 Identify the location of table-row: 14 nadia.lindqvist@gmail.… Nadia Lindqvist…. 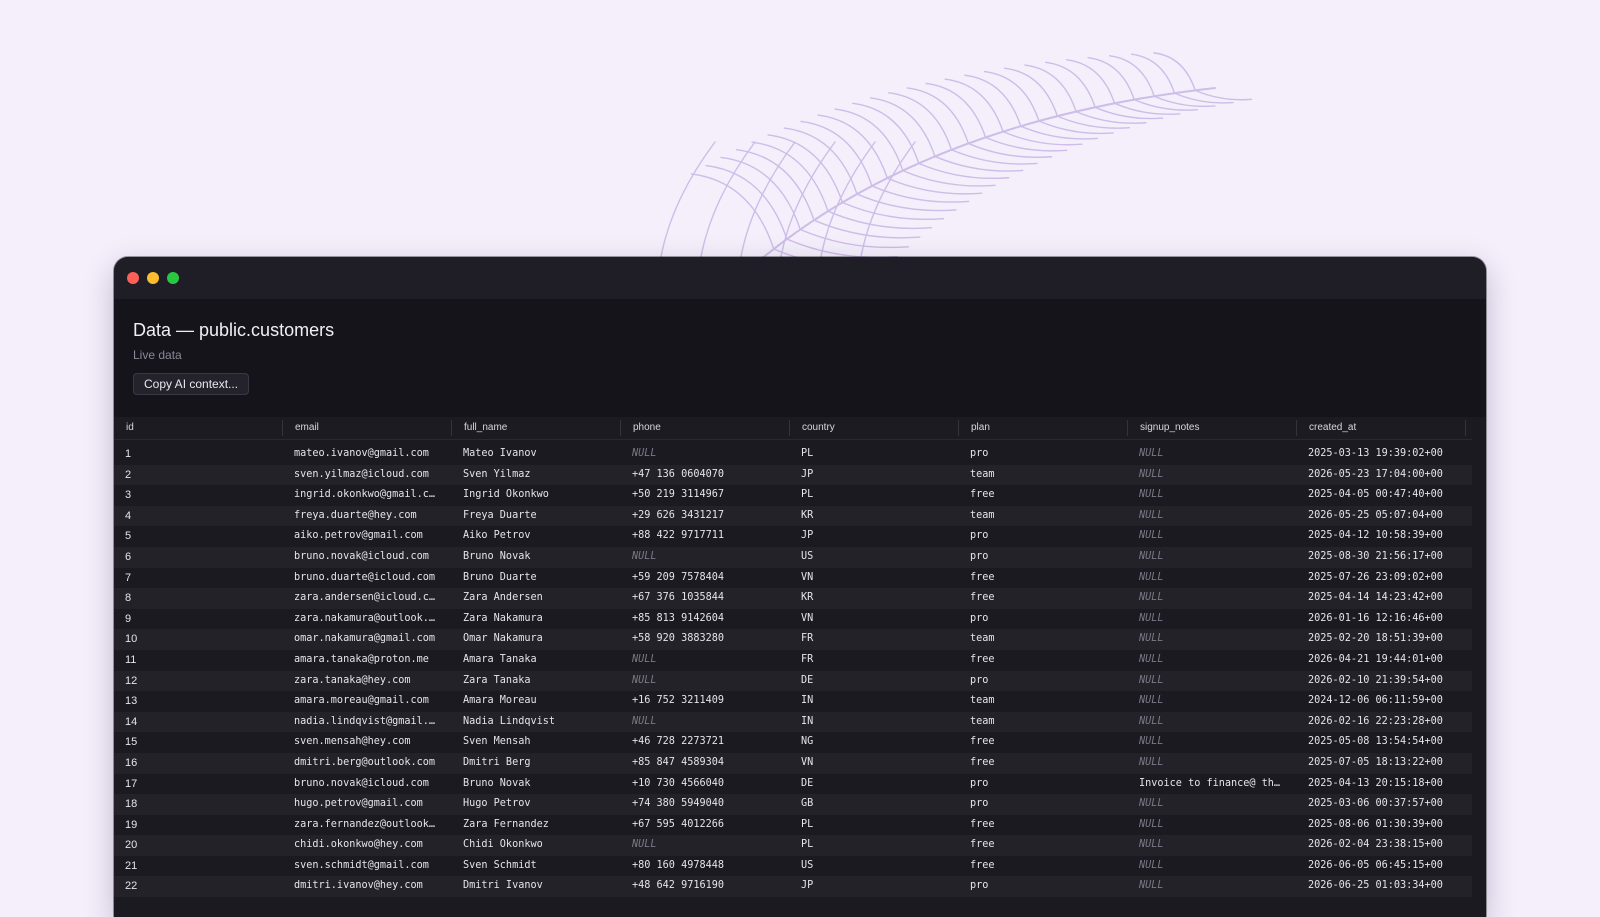
(793, 722).